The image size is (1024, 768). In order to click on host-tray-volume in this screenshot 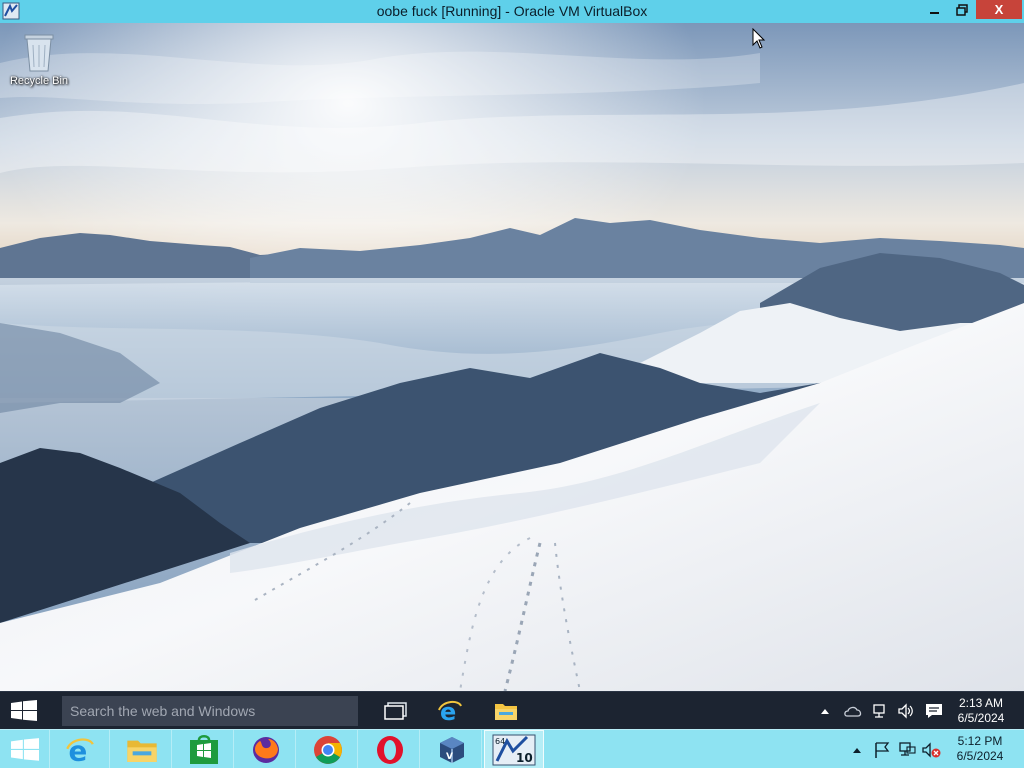, I will do `click(931, 749)`.